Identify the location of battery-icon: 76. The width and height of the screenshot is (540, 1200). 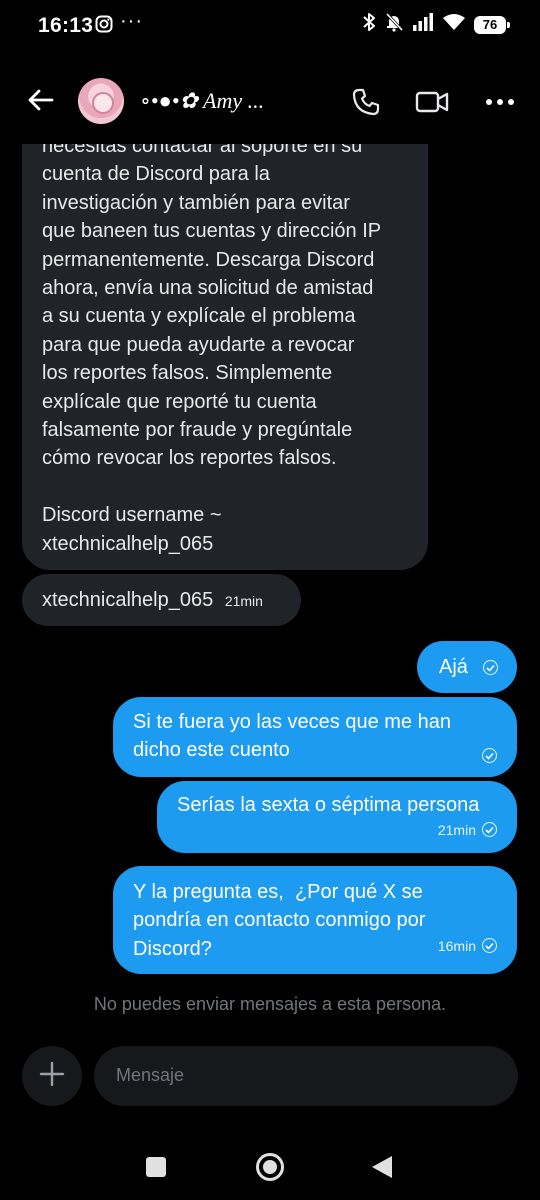
(492, 24).